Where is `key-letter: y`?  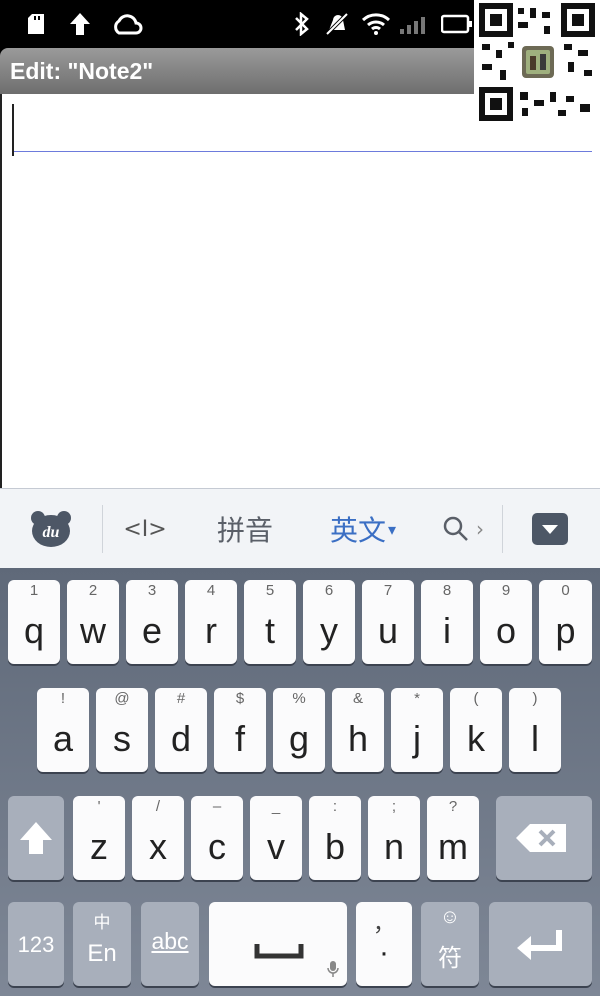
key-letter: y is located at coordinates (329, 630).